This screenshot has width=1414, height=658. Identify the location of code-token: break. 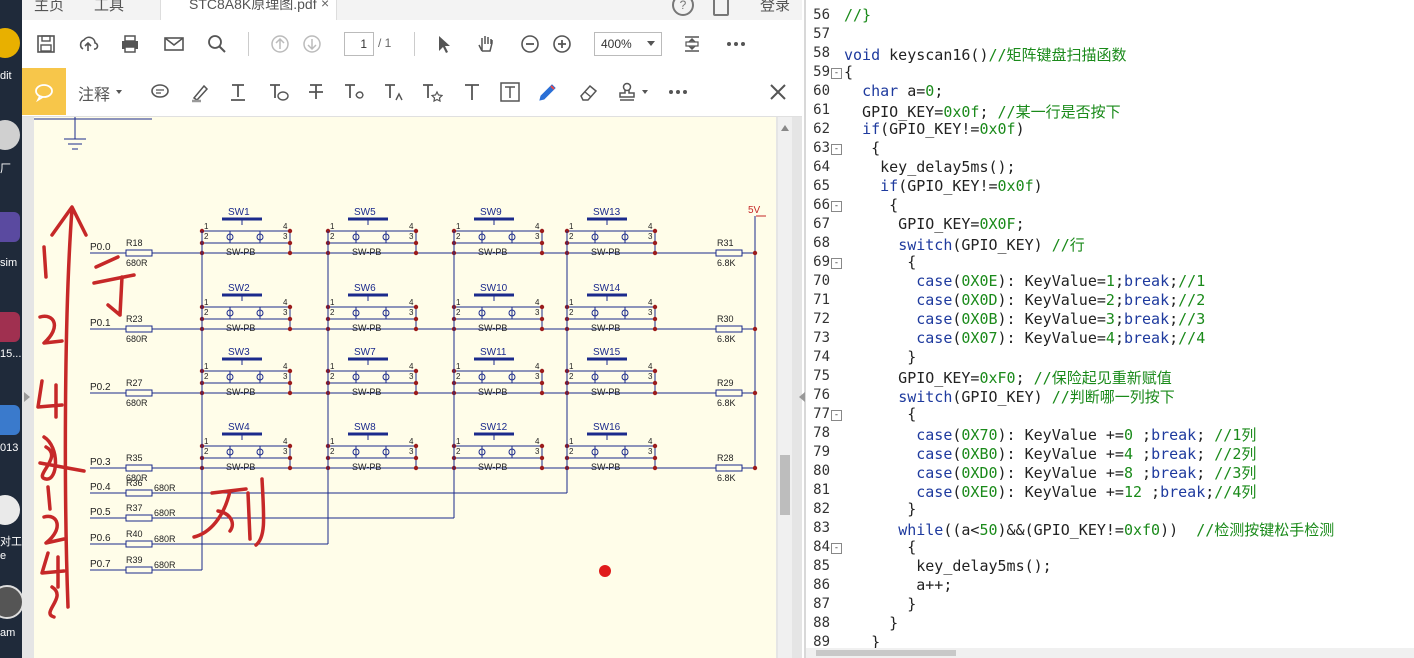
(1146, 338).